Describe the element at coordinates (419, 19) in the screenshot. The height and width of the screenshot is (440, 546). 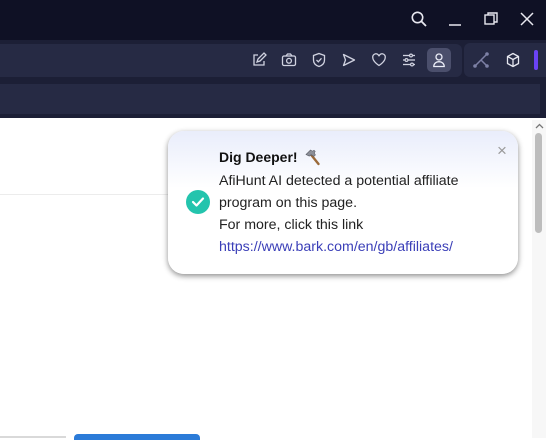
I see `search-icon` at that location.